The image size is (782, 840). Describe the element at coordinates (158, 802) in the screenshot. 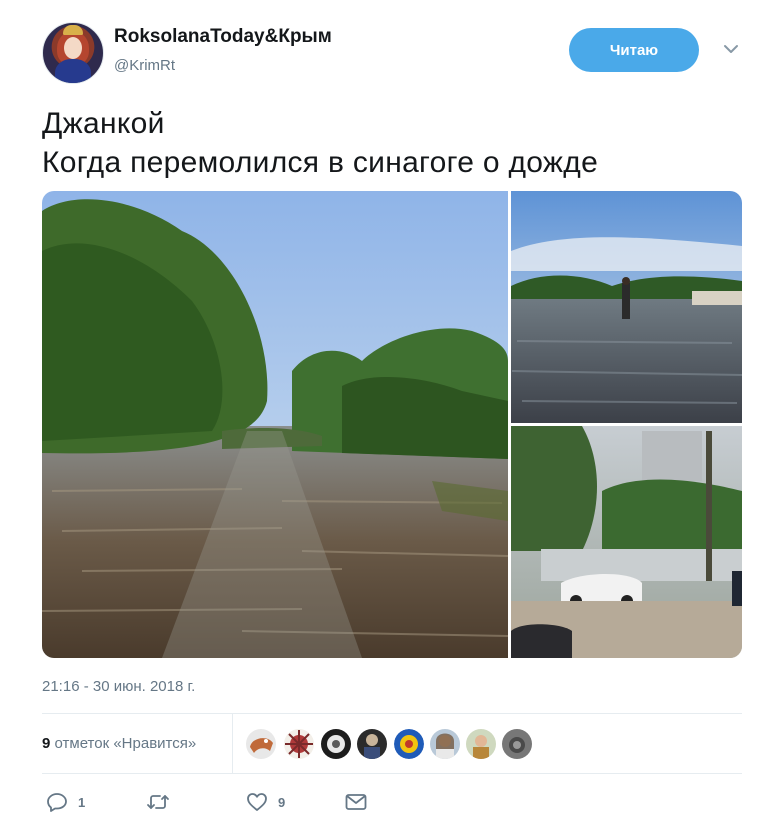

I see `retweet-icon` at that location.